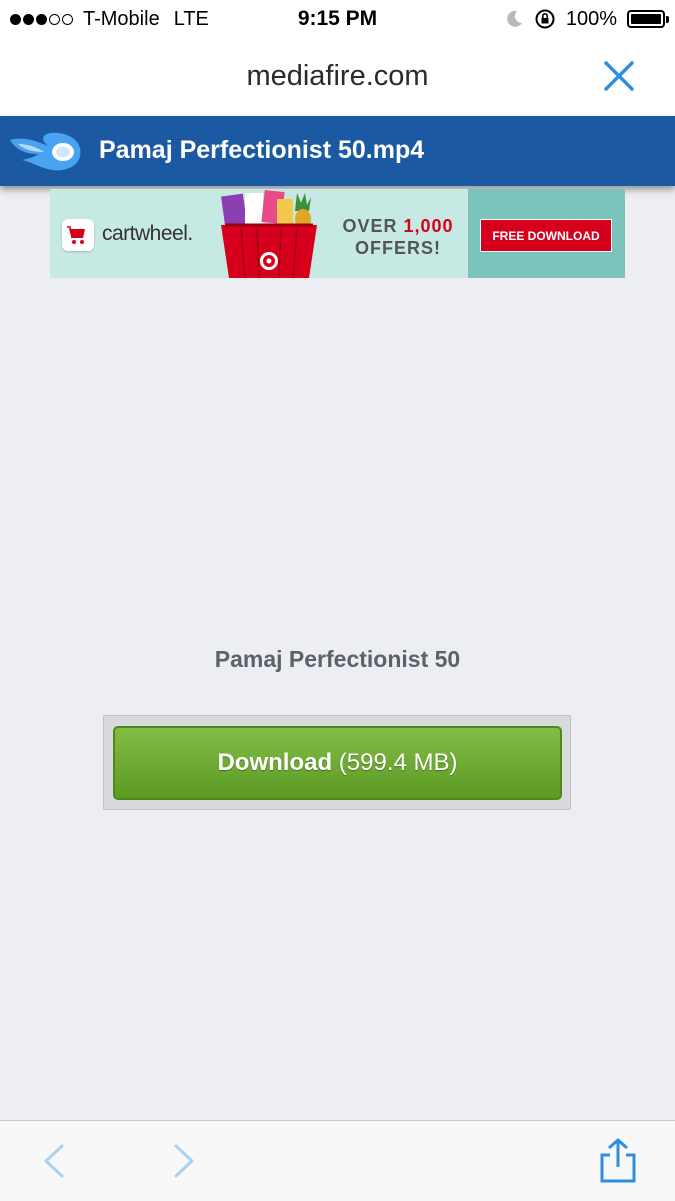  I want to click on battery-icon, so click(648, 19).